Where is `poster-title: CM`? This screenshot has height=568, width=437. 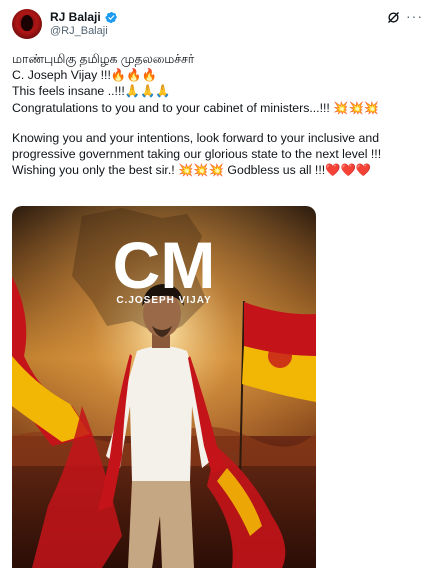 poster-title: CM is located at coordinates (164, 265).